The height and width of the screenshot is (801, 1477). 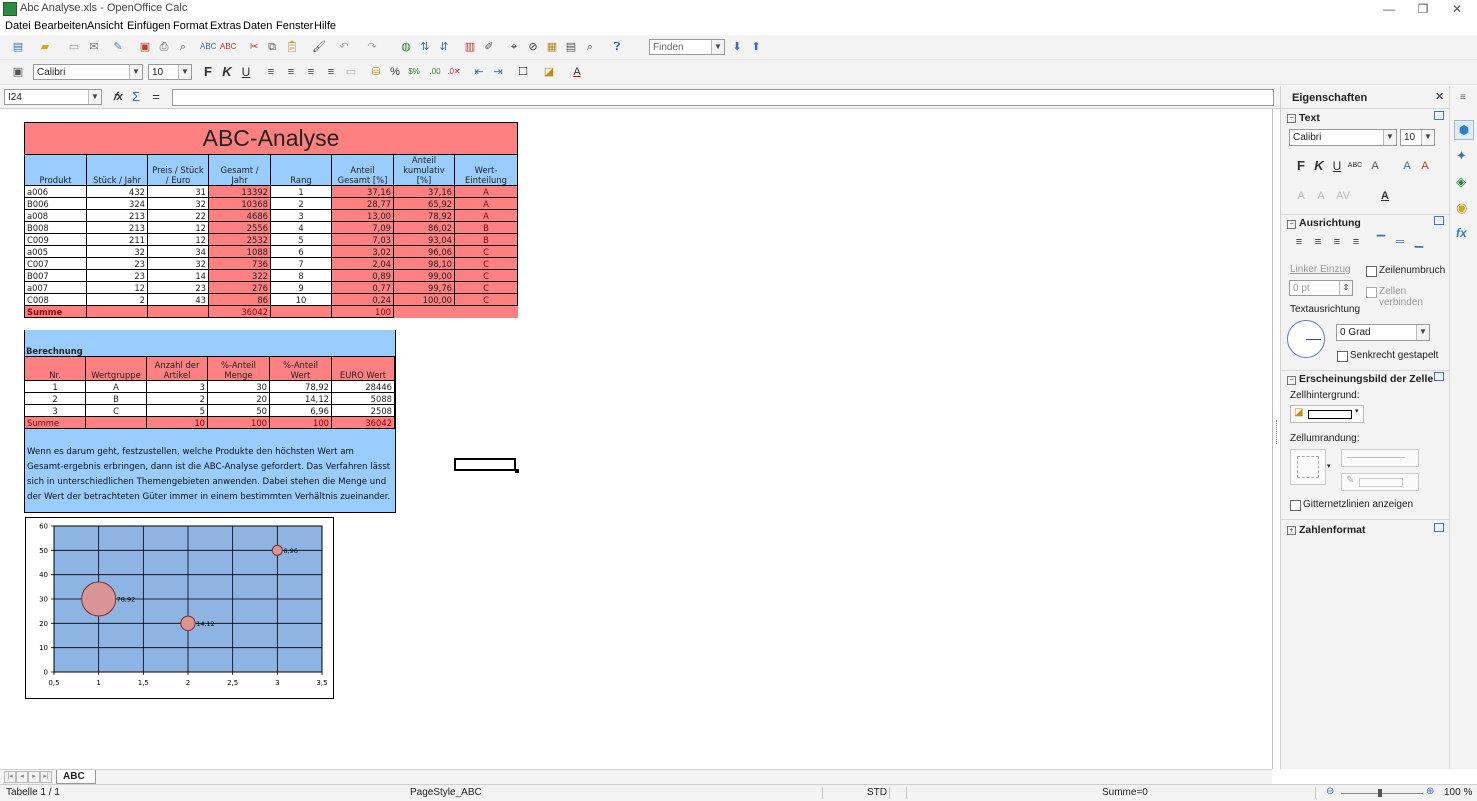 What do you see at coordinates (300, 398) in the screenshot?
I see `table-cell: 14,12` at bounding box center [300, 398].